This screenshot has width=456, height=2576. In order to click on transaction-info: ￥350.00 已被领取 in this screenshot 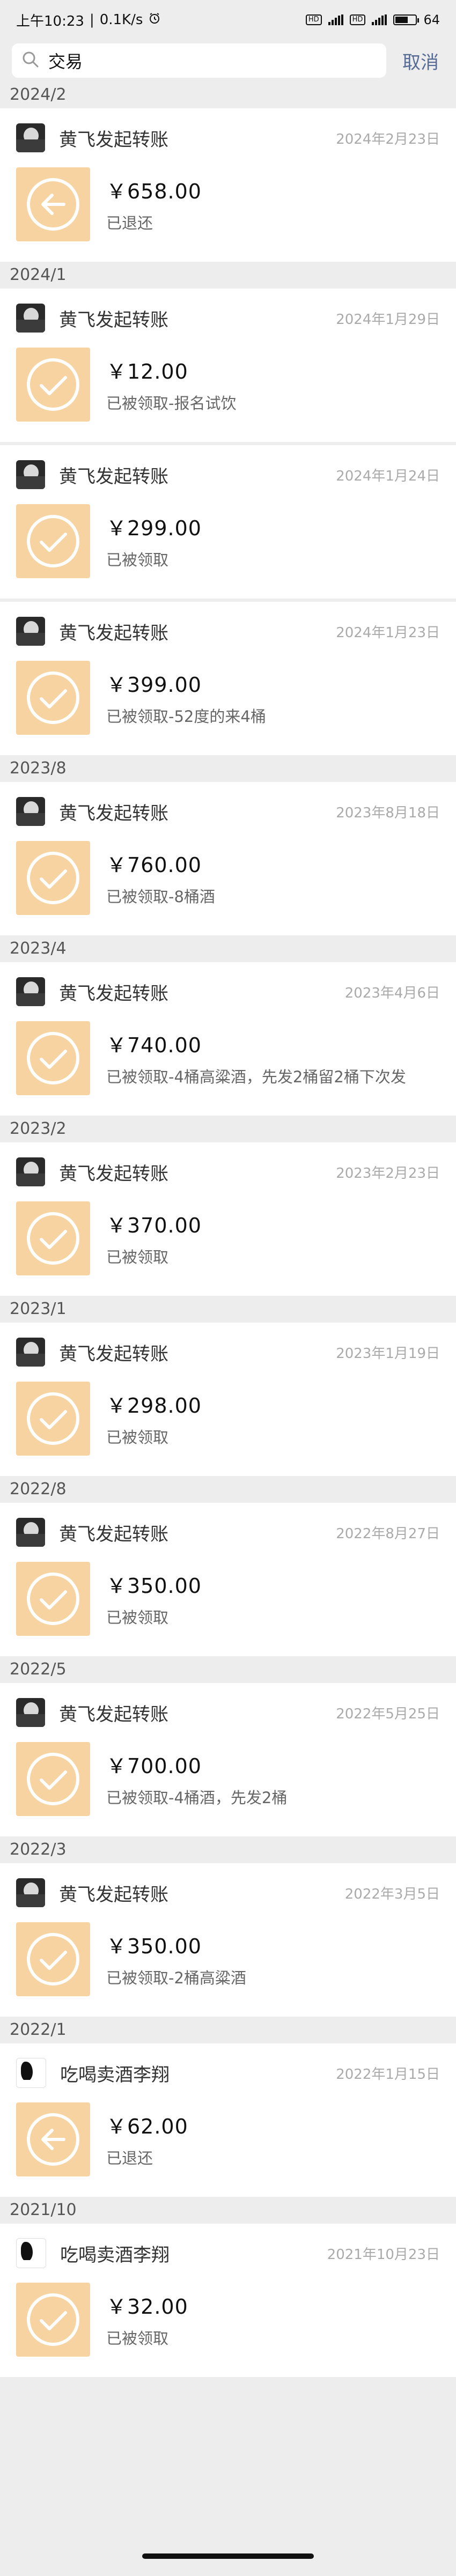, I will do `click(154, 1595)`.